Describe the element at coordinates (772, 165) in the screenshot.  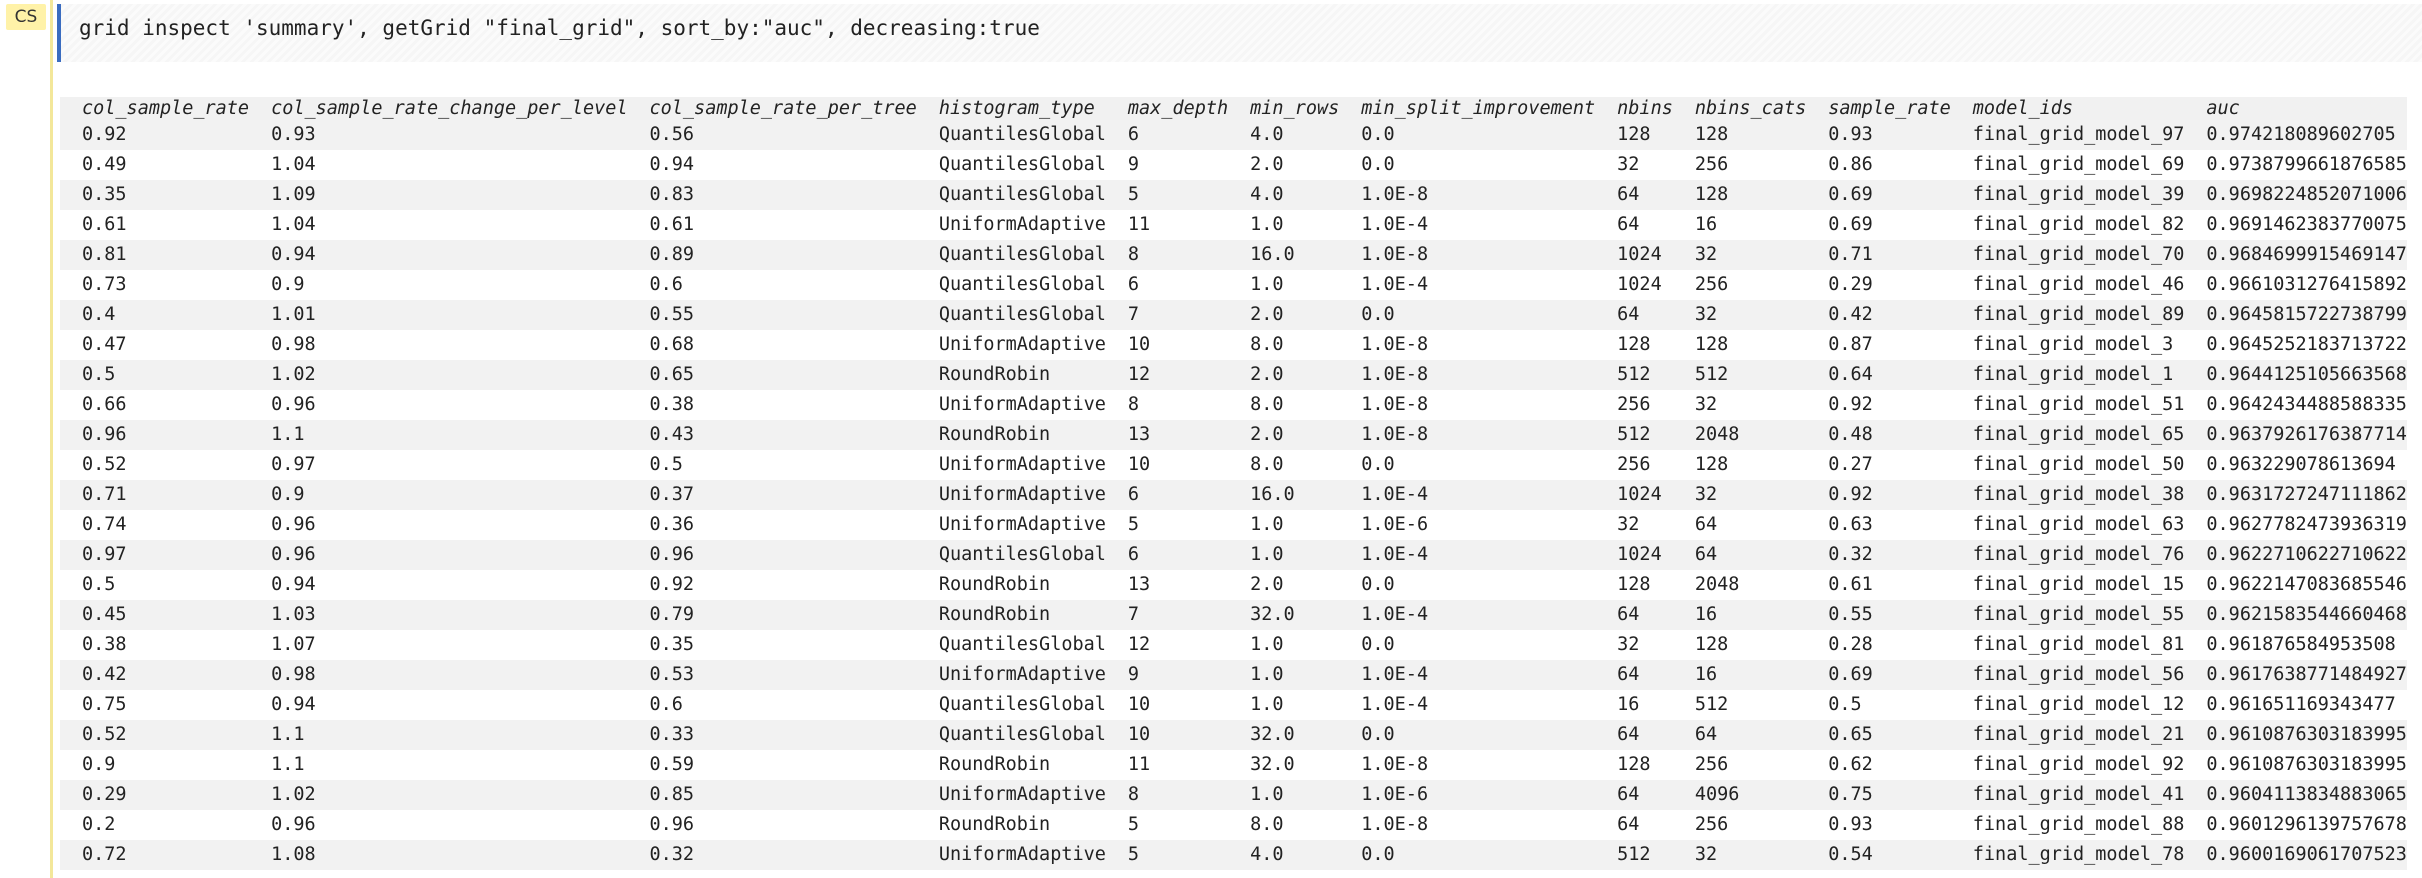
I see `cell-col-sample-rate-per-tree: 0.94` at that location.